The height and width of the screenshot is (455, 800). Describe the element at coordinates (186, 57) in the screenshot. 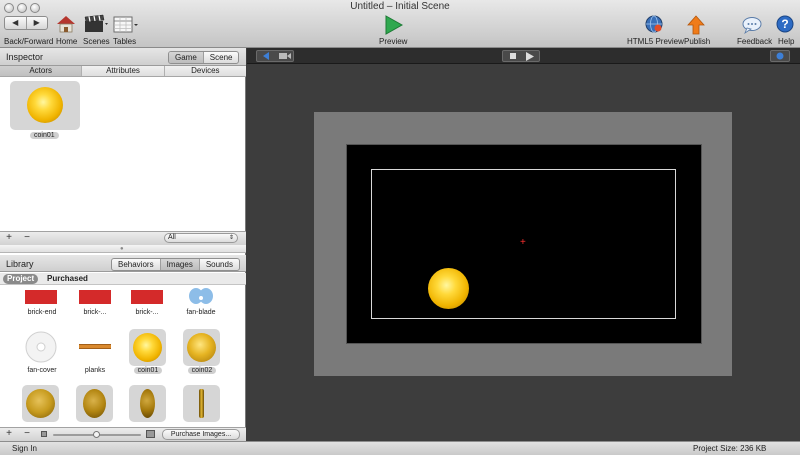

I see `game-mode-button: Game` at that location.